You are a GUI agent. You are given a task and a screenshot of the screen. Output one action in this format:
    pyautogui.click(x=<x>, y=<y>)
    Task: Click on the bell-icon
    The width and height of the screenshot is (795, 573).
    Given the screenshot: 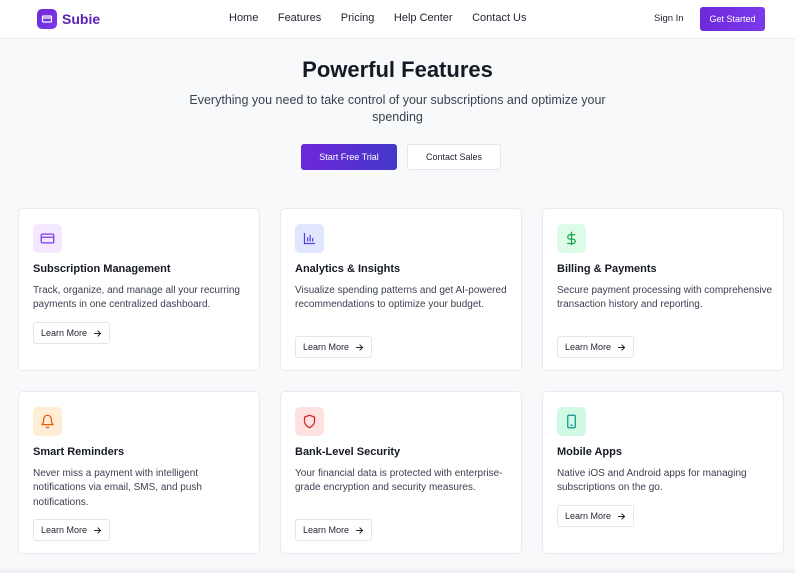 What is the action you would take?
    pyautogui.click(x=47, y=421)
    